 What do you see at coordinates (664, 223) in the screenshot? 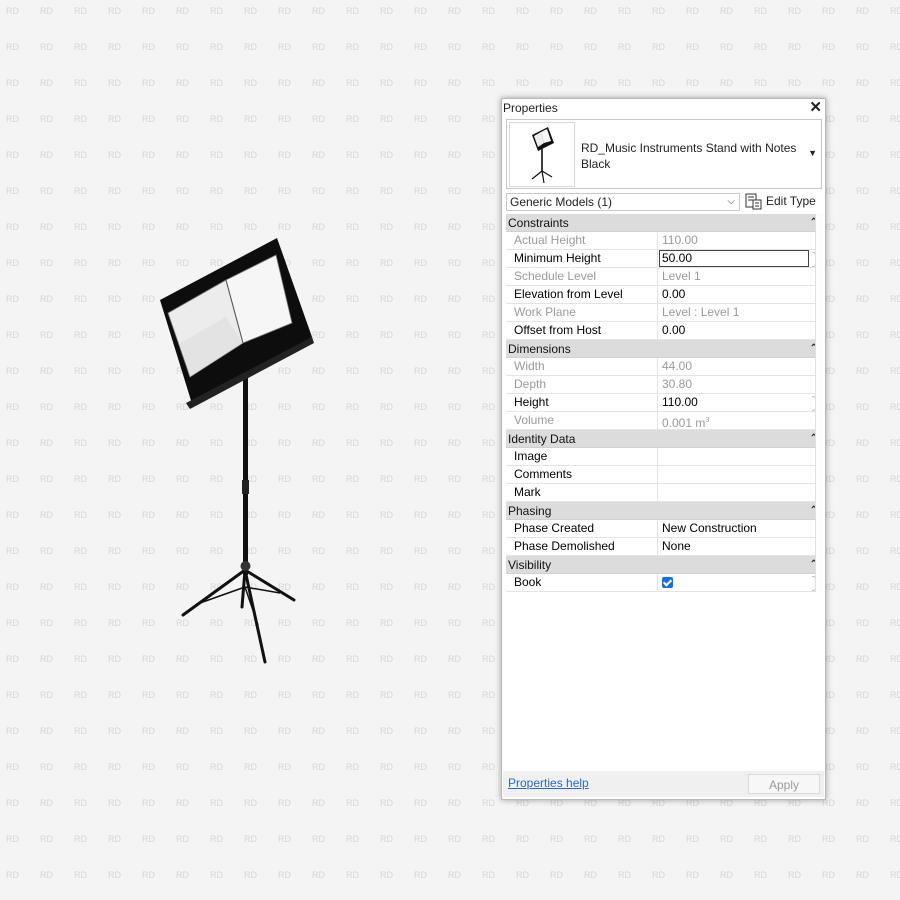
I see `section-header: Constraints ⌃` at bounding box center [664, 223].